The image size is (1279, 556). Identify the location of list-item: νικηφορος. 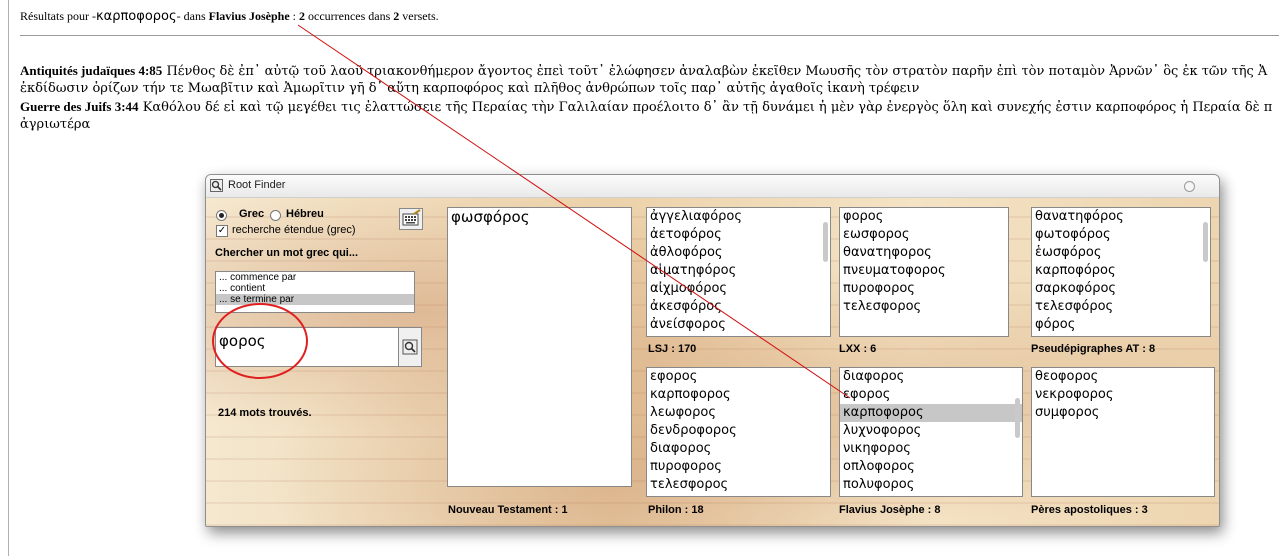
(931, 449).